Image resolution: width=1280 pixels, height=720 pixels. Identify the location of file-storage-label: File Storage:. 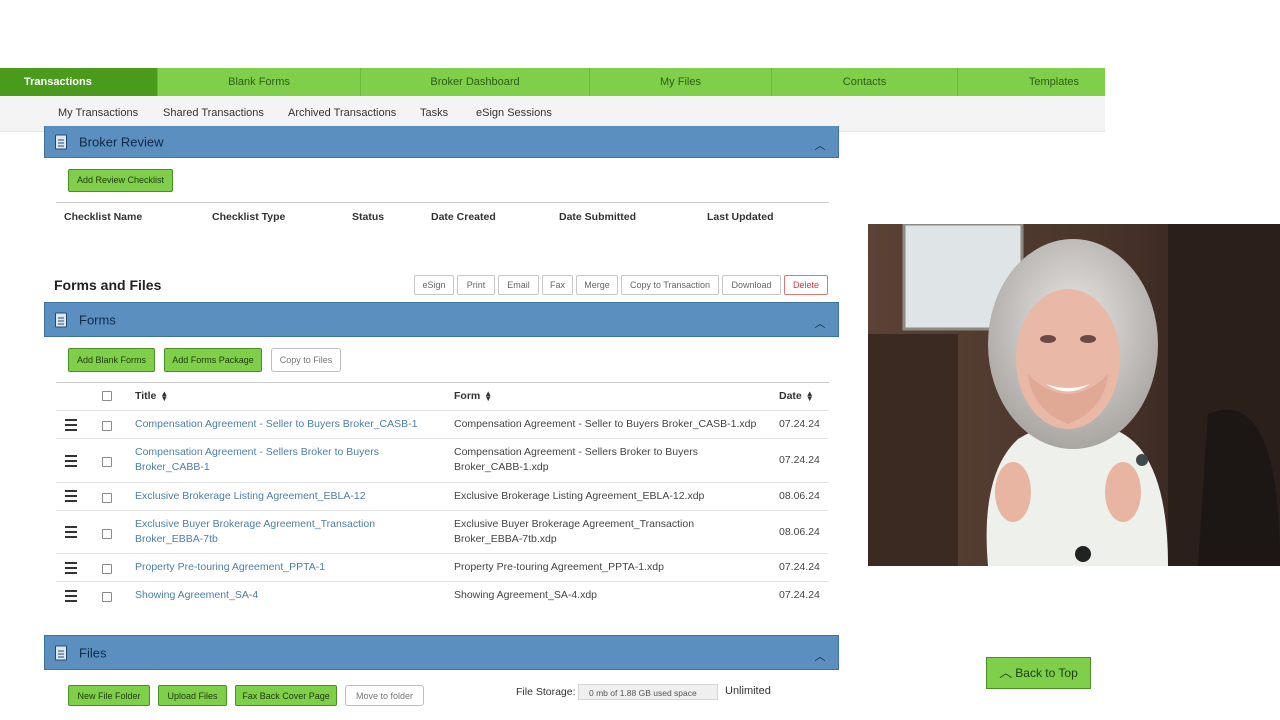
(546, 692).